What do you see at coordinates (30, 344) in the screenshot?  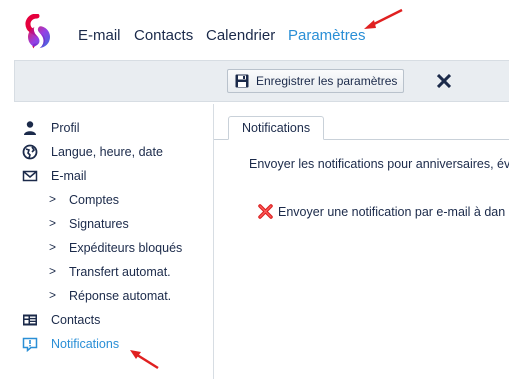 I see `notification-icon` at bounding box center [30, 344].